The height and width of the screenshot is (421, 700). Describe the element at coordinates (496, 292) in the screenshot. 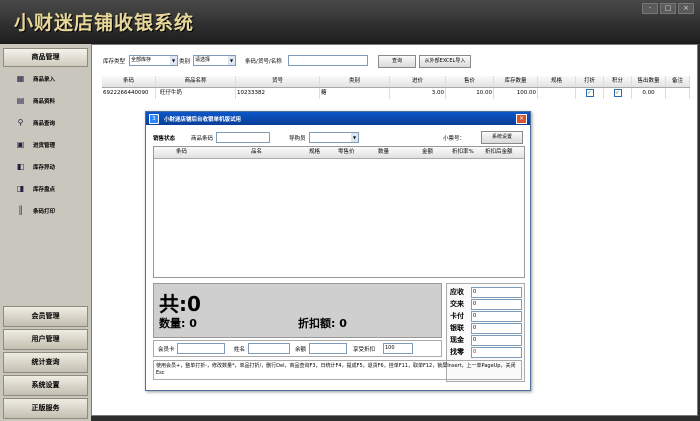

I see `receivable-field: 0` at that location.